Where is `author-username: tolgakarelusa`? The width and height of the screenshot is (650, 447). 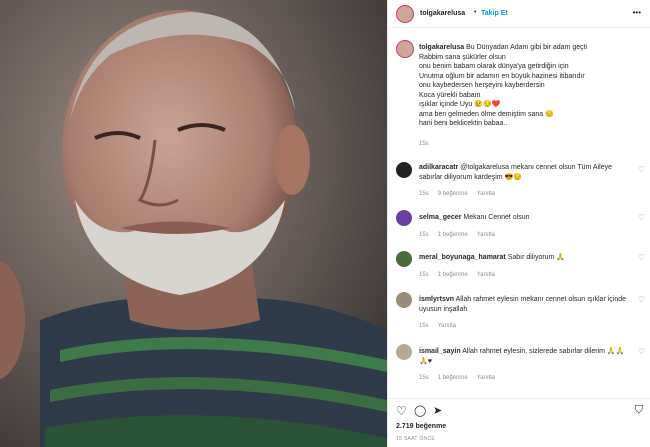
author-username: tolgakarelusa is located at coordinates (442, 13).